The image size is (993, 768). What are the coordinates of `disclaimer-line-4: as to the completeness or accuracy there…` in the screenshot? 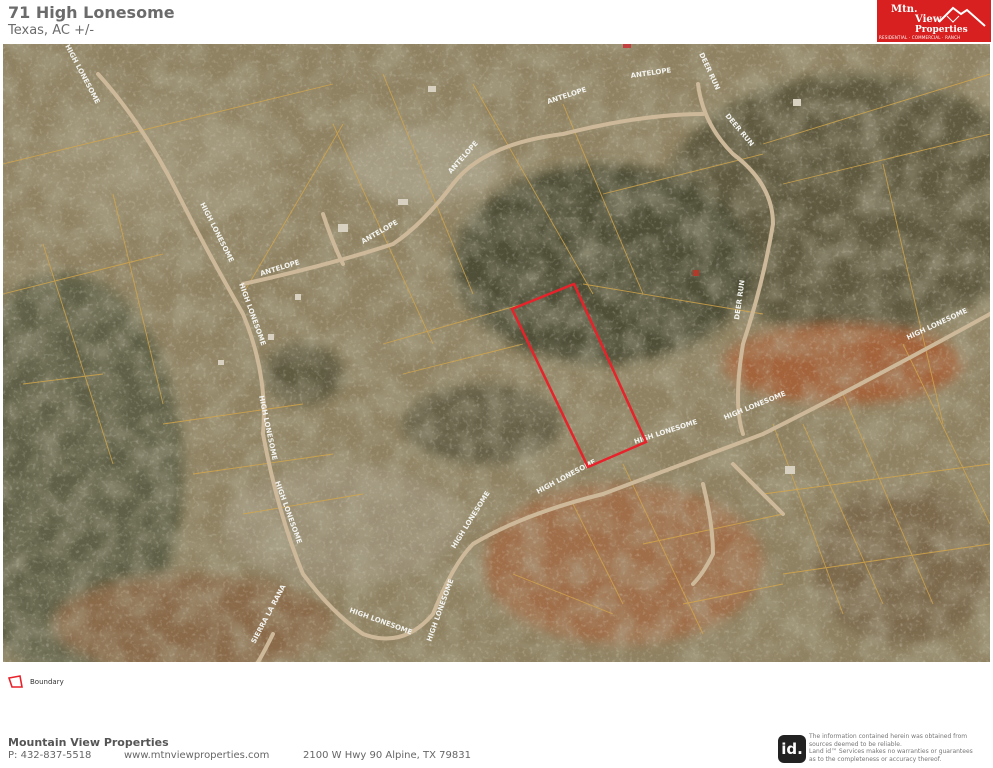 It's located at (875, 759).